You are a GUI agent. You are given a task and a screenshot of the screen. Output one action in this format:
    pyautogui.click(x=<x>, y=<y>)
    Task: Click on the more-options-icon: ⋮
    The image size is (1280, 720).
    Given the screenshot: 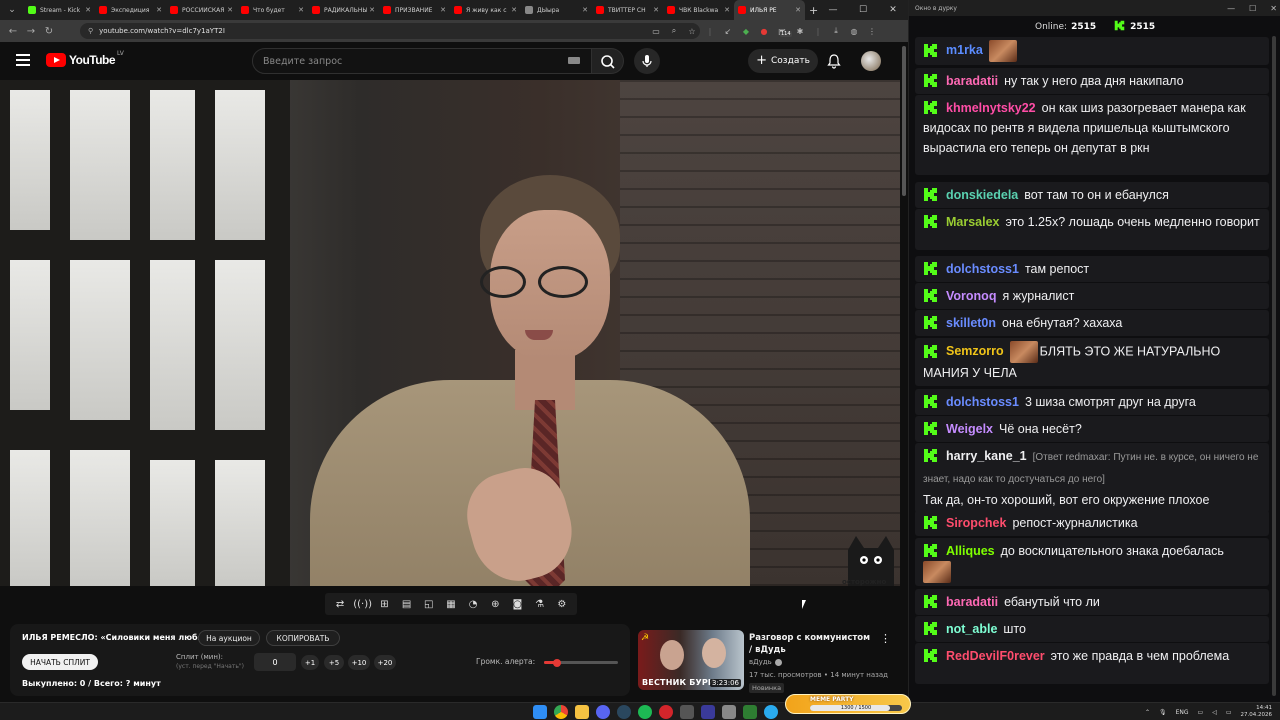 What is the action you would take?
    pyautogui.click(x=885, y=638)
    